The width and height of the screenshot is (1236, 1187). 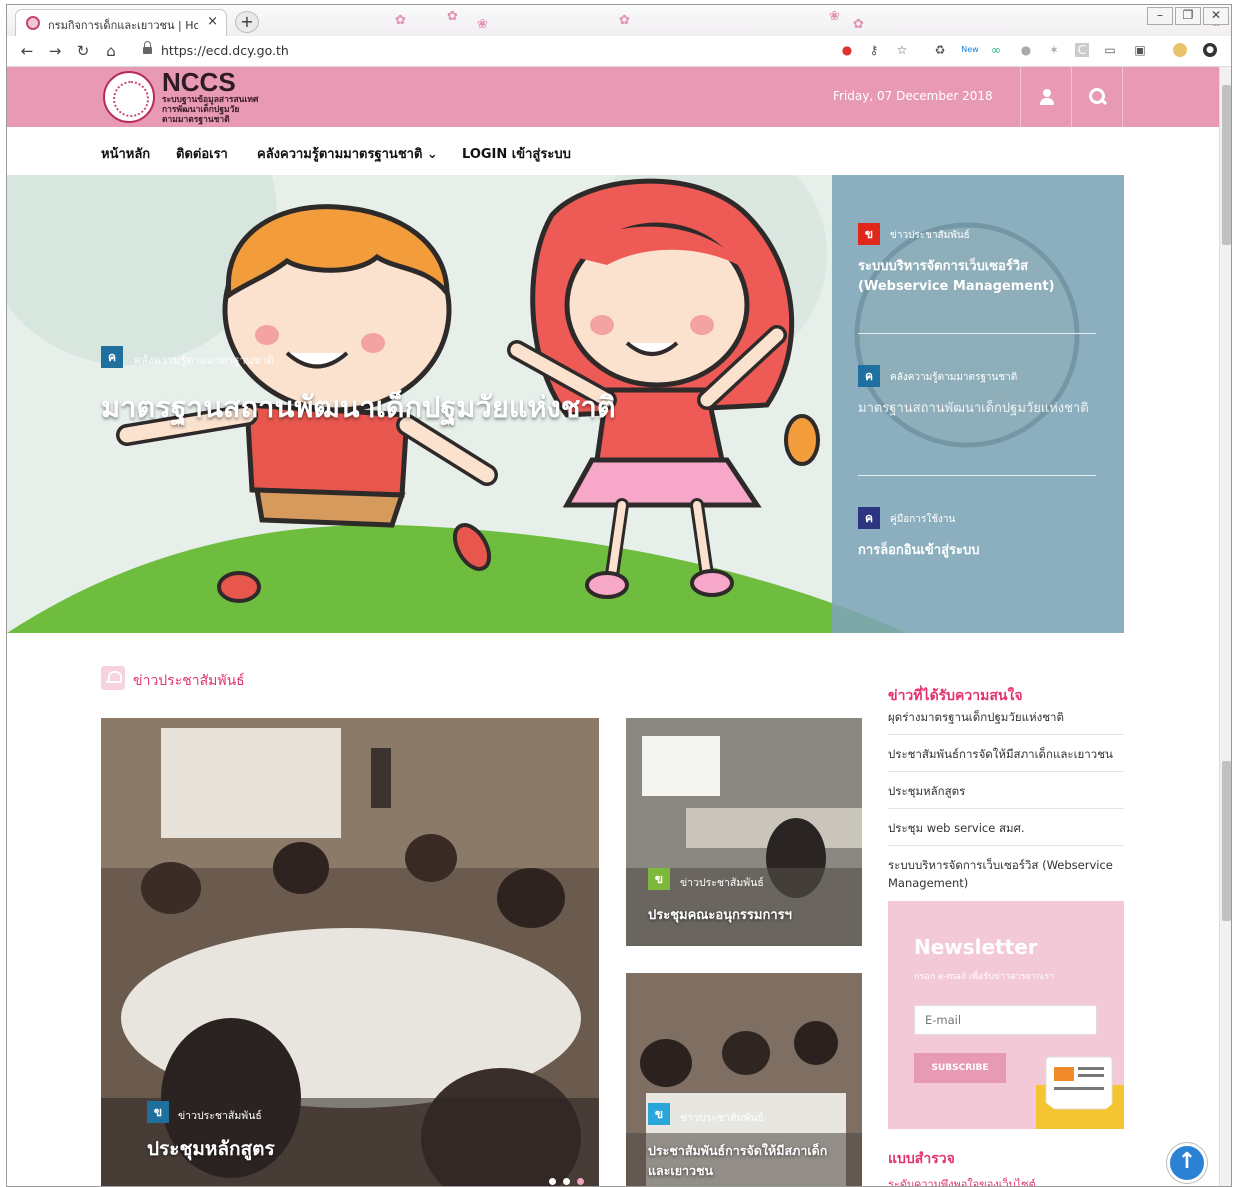 I want to click on header-date: Friday, 07 December 2018, so click(x=913, y=96).